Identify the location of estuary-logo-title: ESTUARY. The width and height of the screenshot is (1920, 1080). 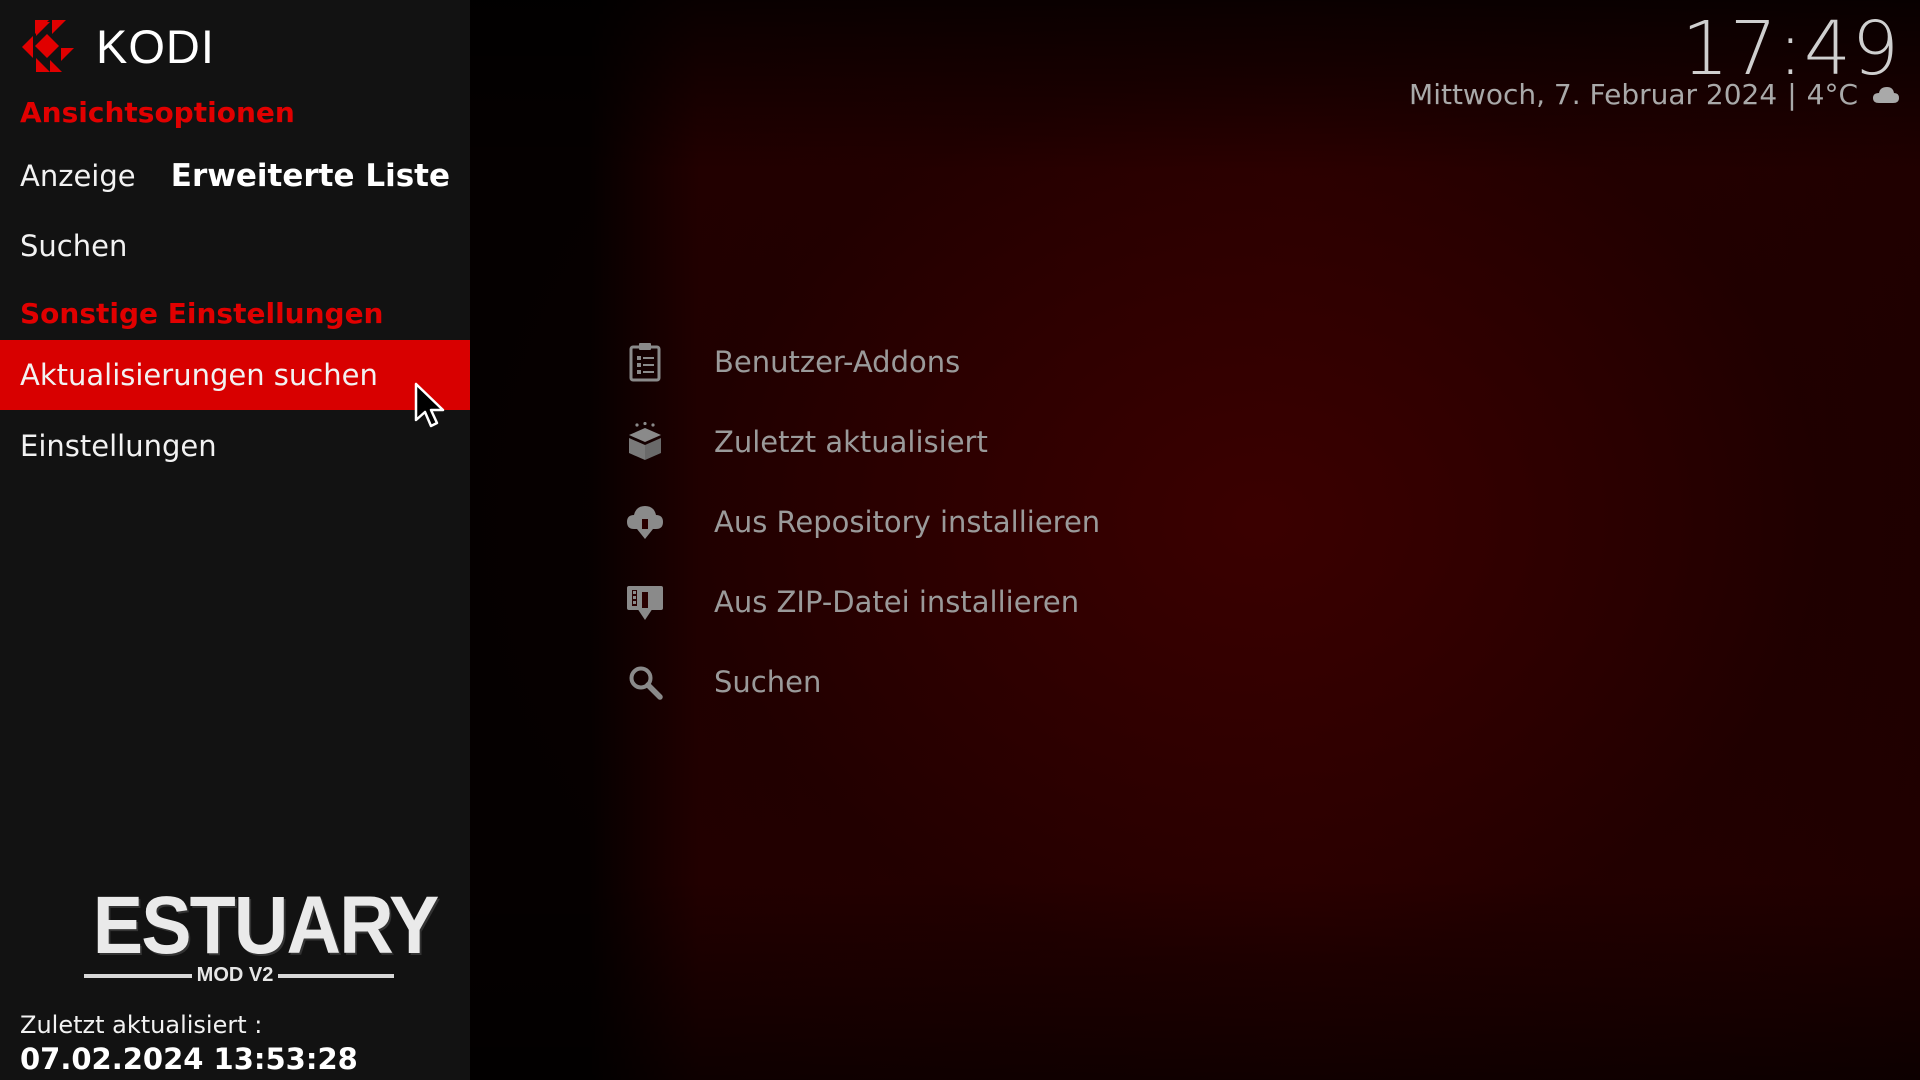
(266, 925).